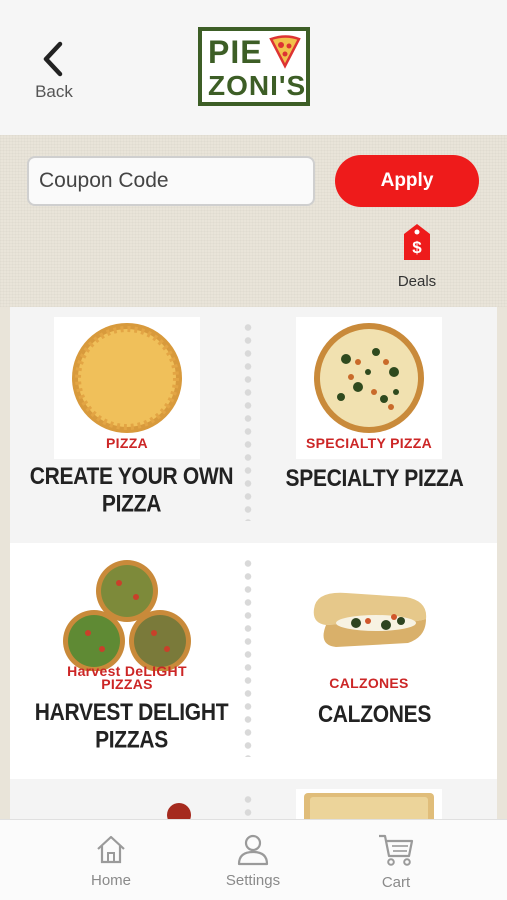  I want to click on user-icon, so click(253, 850).